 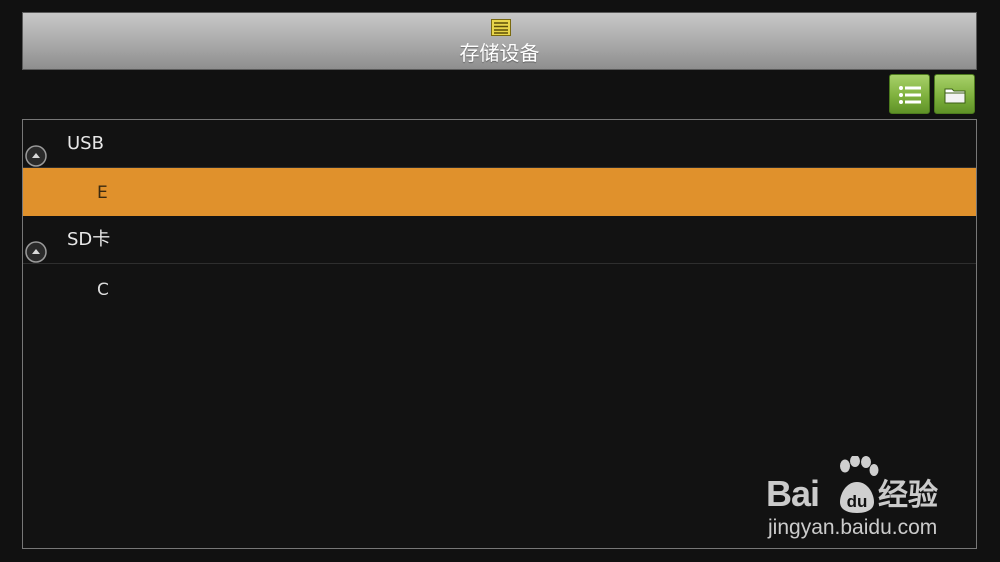 I want to click on list-view-icon, so click(x=910, y=95).